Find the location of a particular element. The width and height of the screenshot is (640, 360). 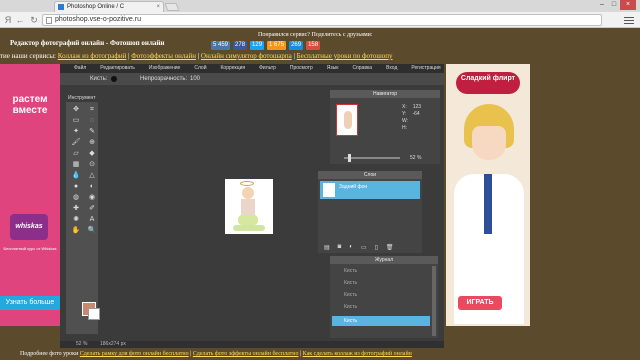

menu-image: Изображение is located at coordinates (165, 68).